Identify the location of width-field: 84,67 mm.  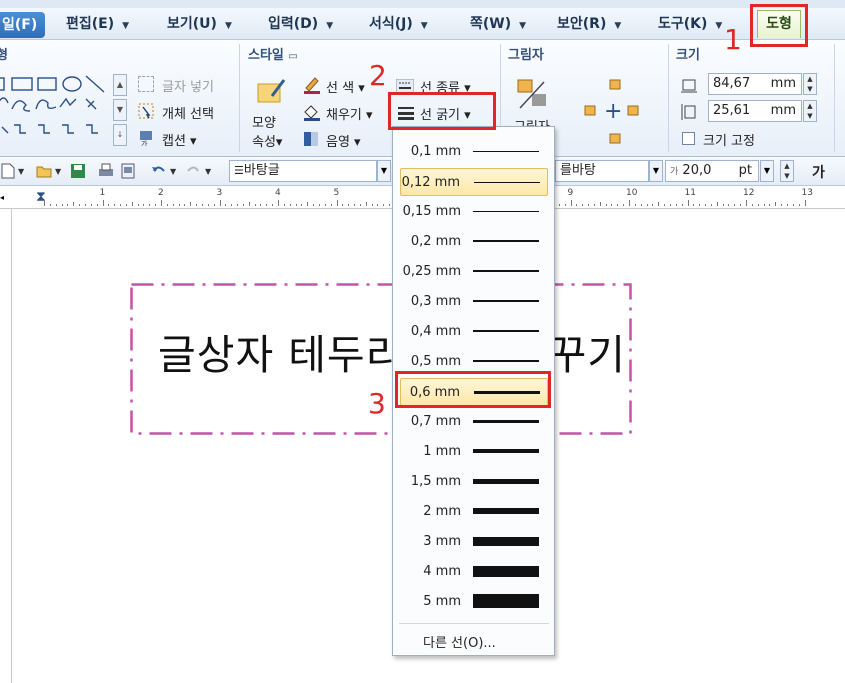
(755, 84).